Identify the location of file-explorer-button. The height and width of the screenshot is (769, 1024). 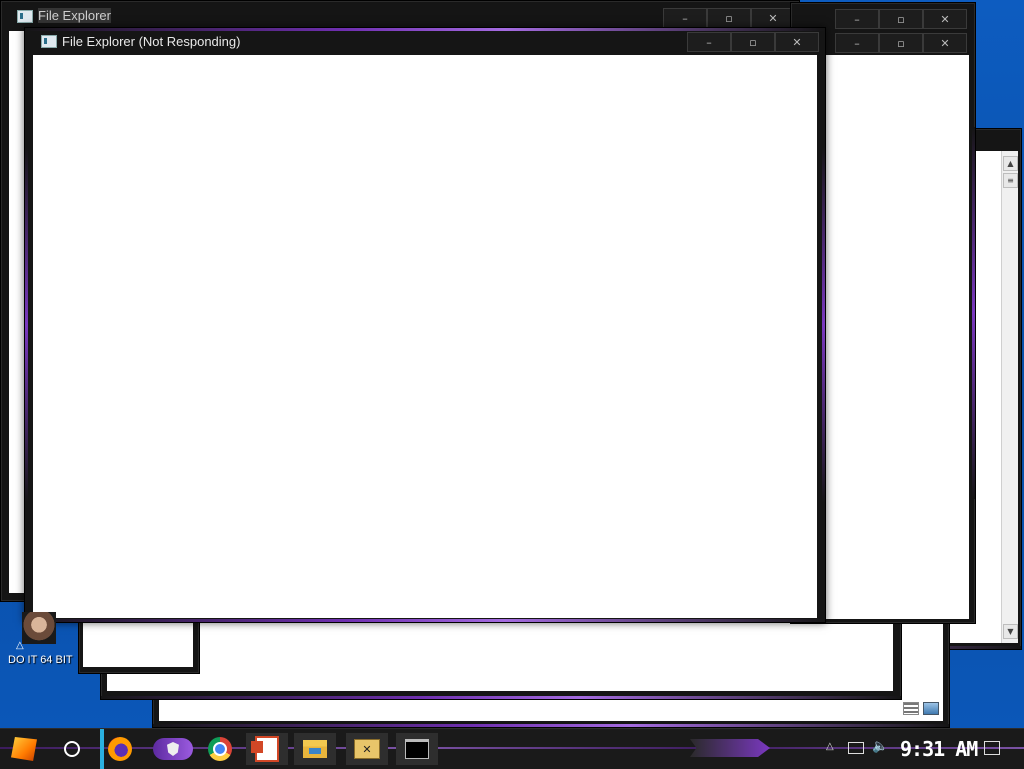
(315, 749).